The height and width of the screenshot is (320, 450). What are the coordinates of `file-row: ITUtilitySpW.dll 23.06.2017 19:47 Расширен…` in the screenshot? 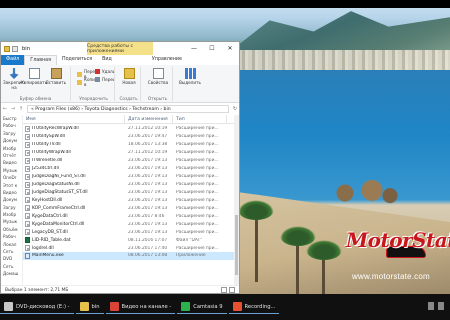 It's located at (131, 137).